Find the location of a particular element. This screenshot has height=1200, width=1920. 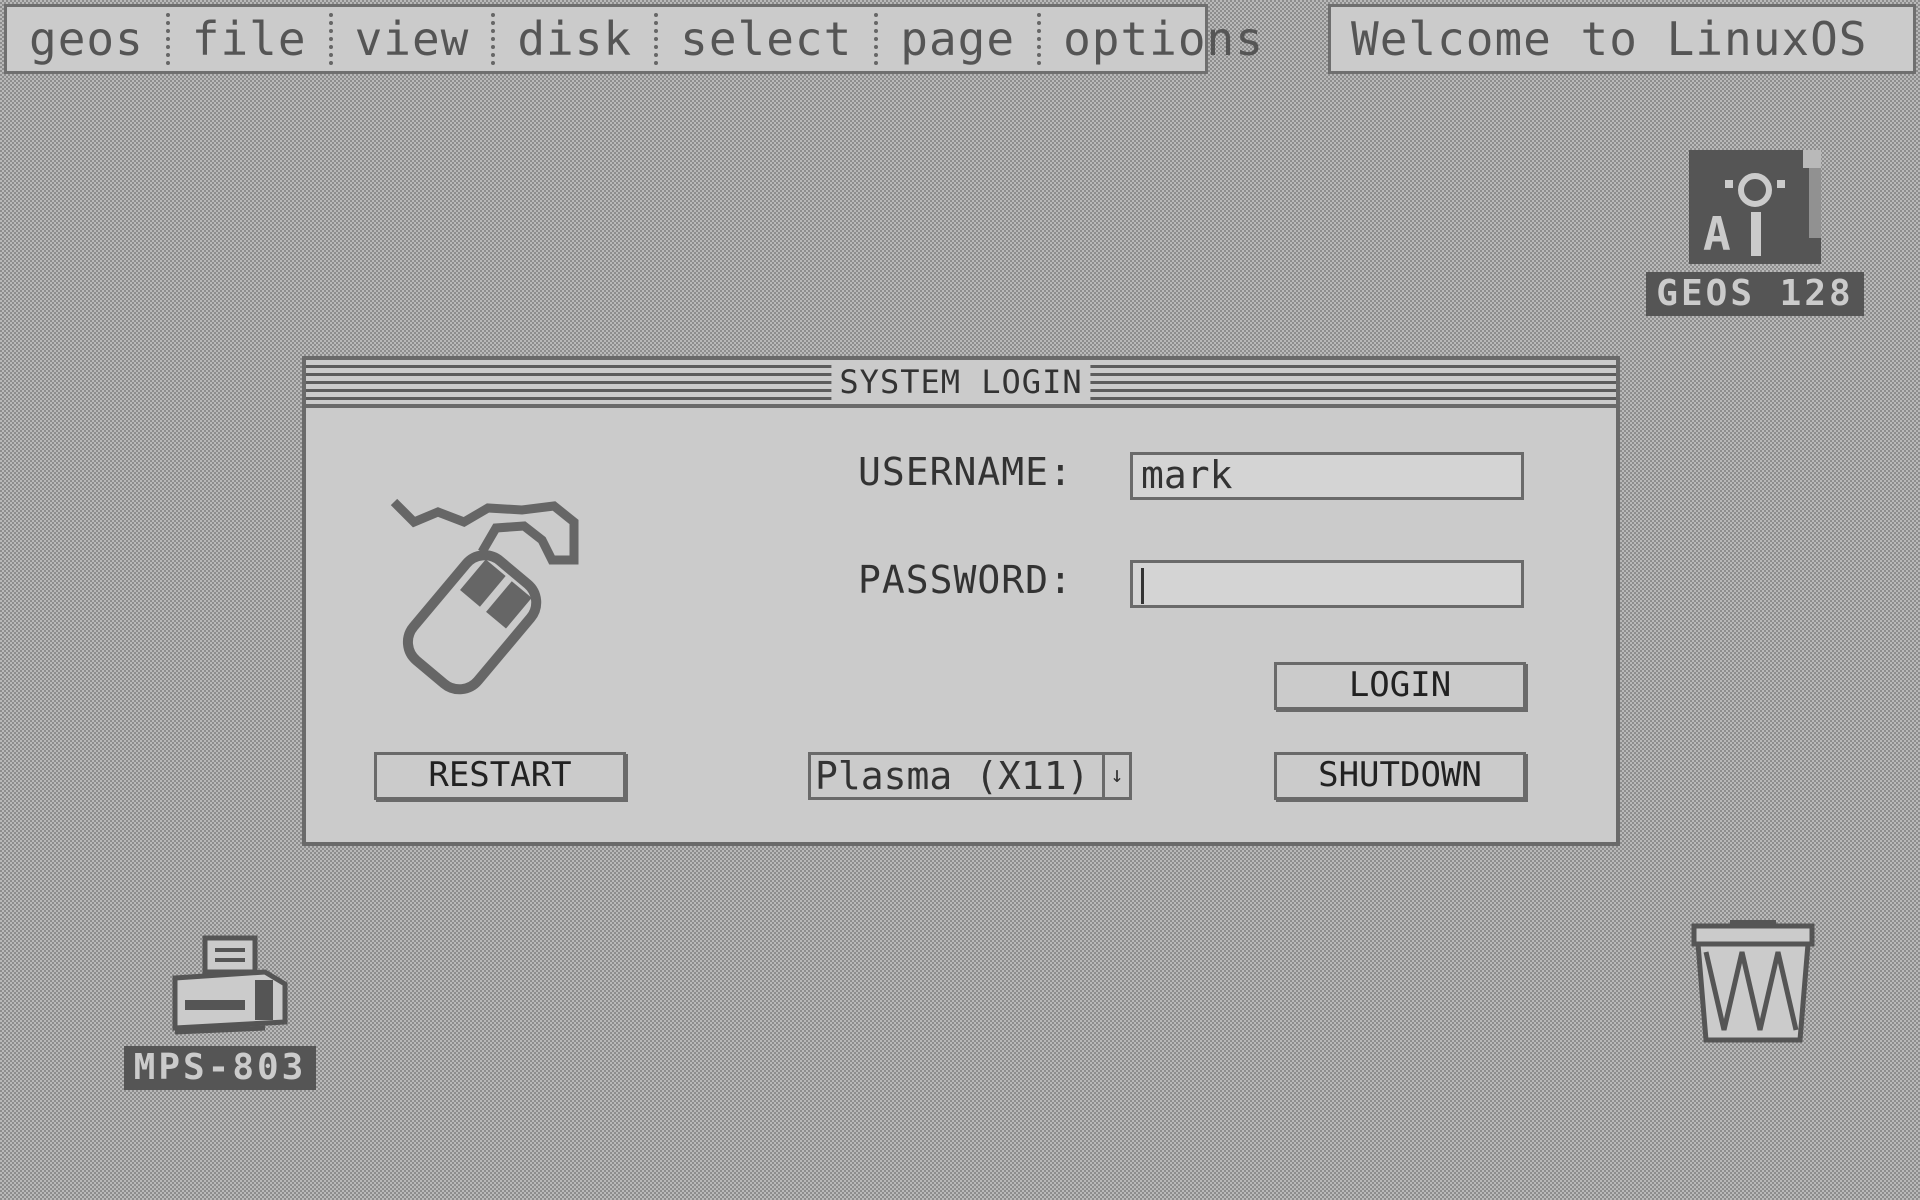

text-caret is located at coordinates (1142, 585).